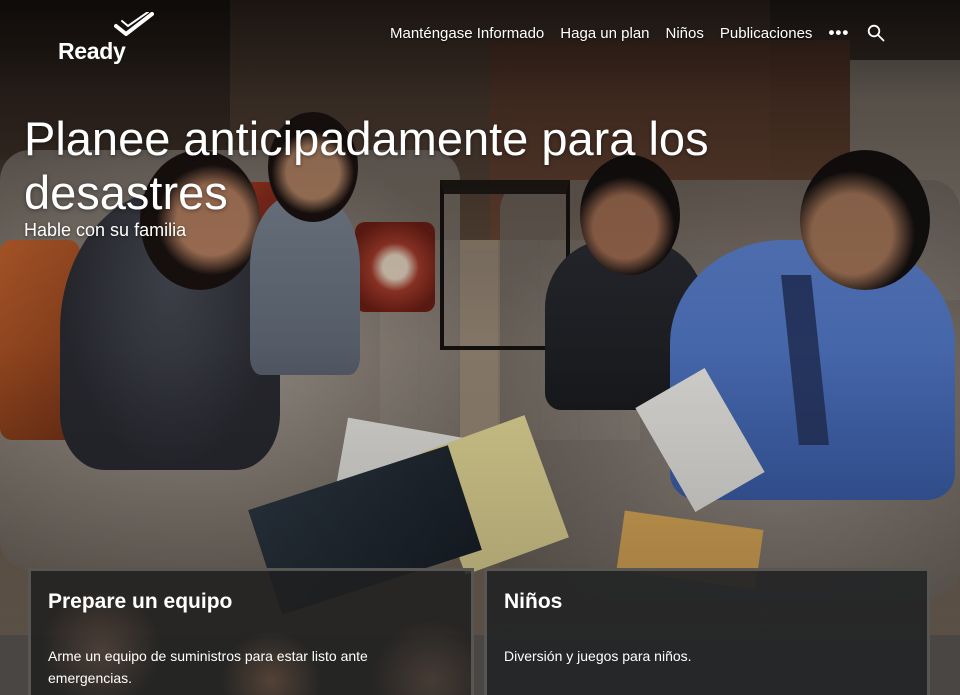  What do you see at coordinates (876, 33) in the screenshot?
I see `search-icon` at bounding box center [876, 33].